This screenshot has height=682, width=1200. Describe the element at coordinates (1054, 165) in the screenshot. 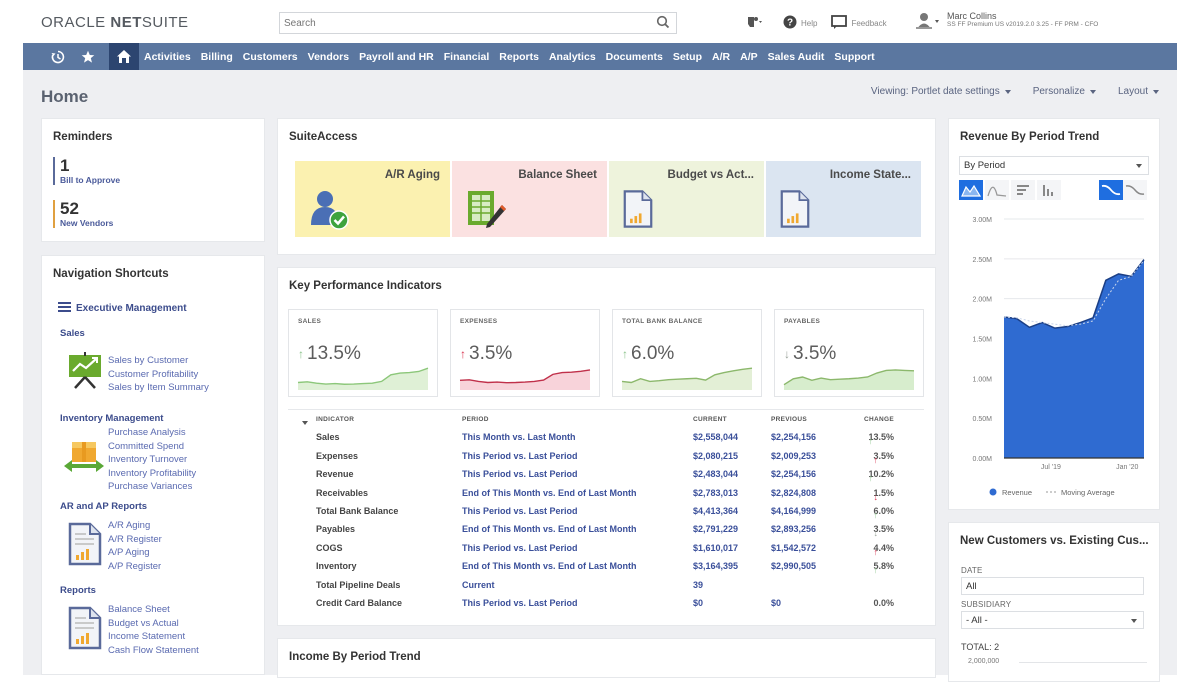

I see `period-select: By Period` at that location.